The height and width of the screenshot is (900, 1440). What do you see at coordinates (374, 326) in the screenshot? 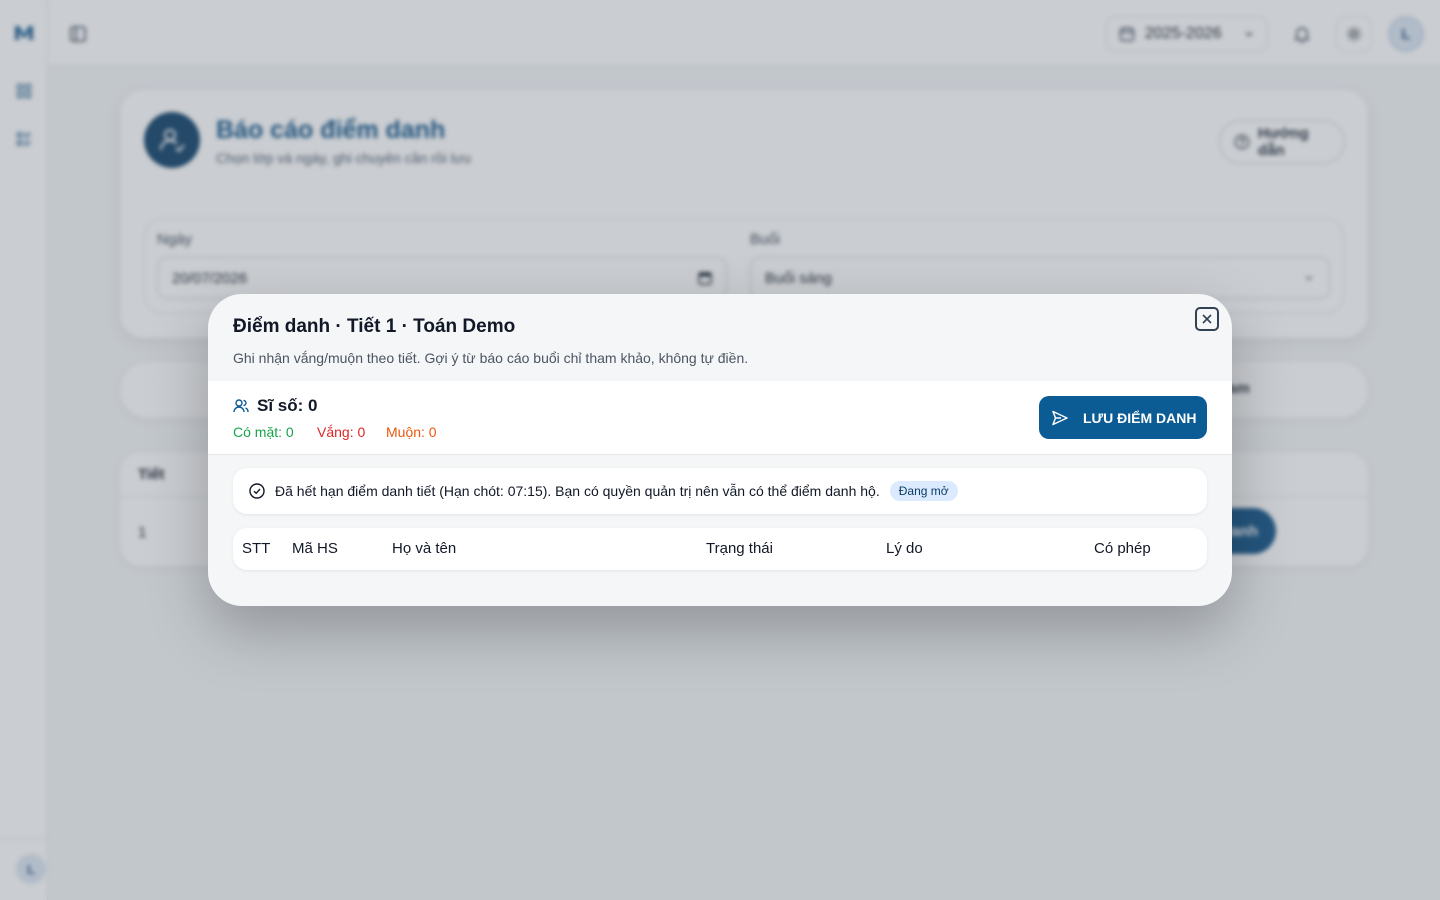
I see `modal-title: Điểm danh · Tiết 1 · Toán Demo` at bounding box center [374, 326].